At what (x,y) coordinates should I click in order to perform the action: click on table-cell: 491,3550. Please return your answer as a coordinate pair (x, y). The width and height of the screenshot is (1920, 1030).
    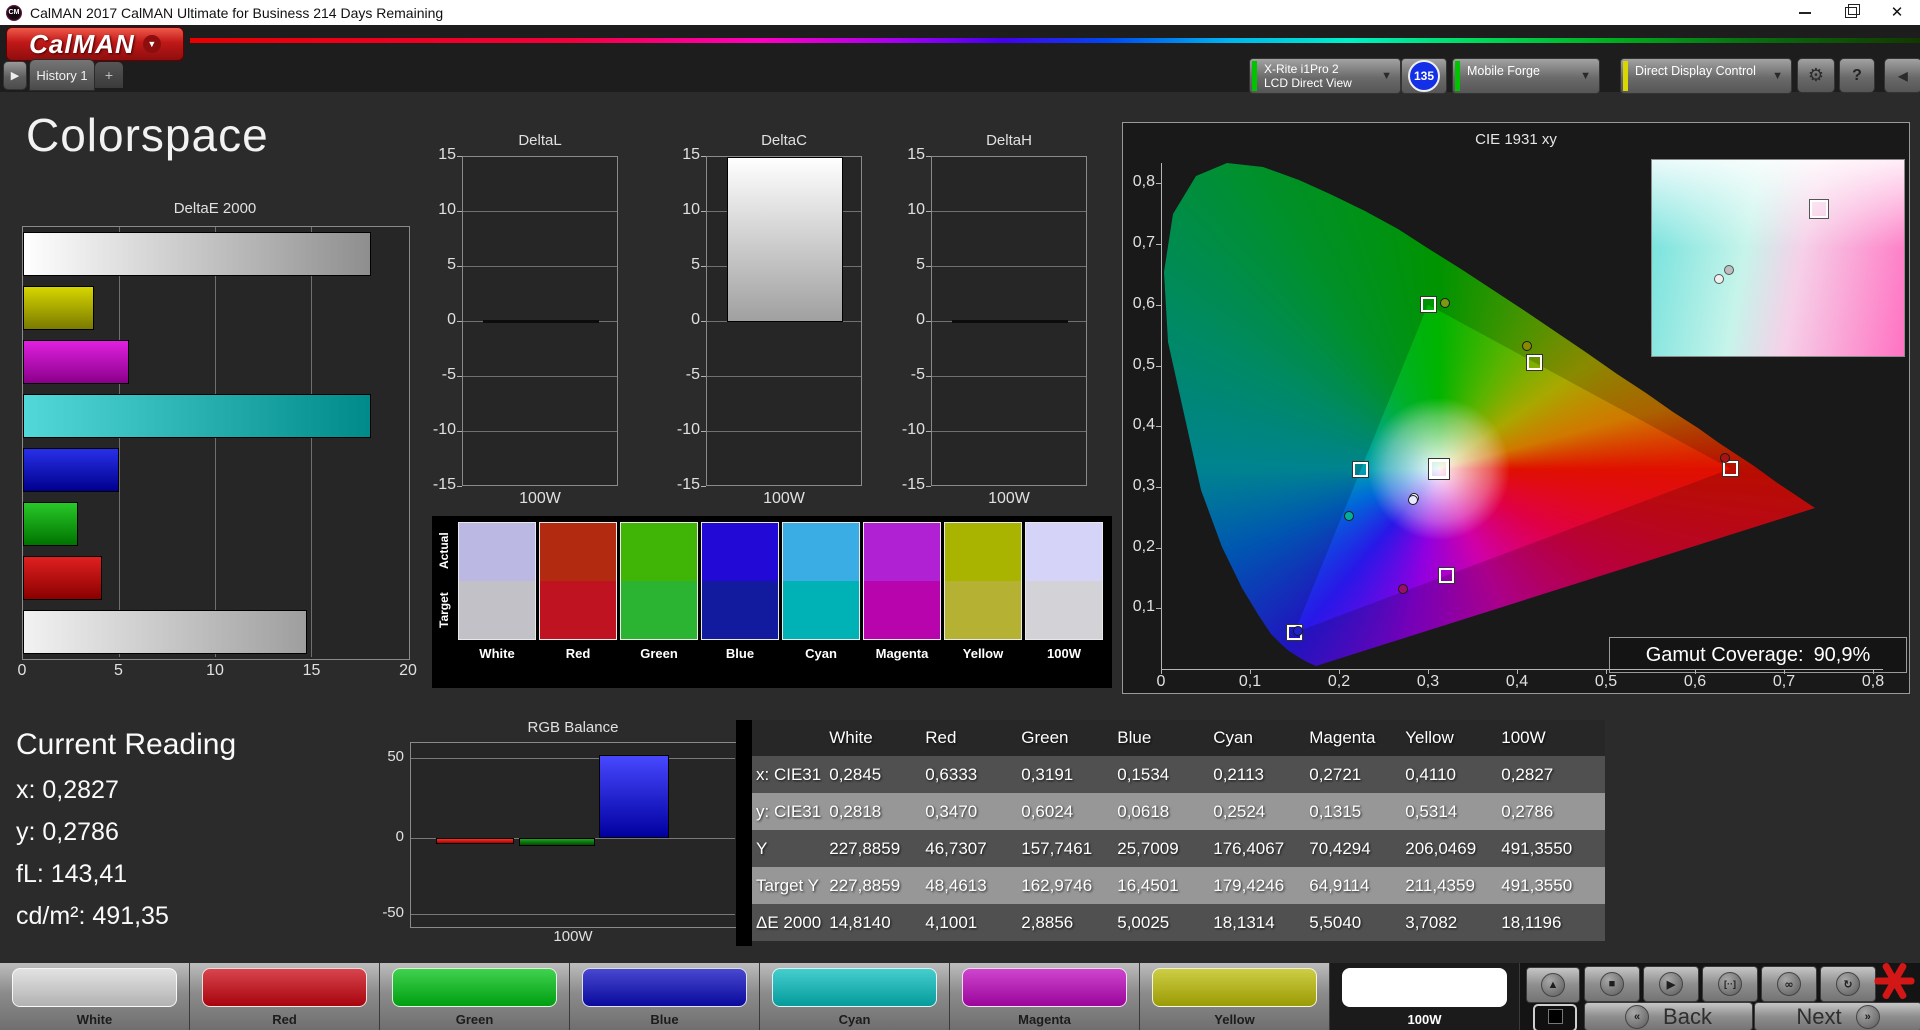
    Looking at the image, I should click on (1551, 885).